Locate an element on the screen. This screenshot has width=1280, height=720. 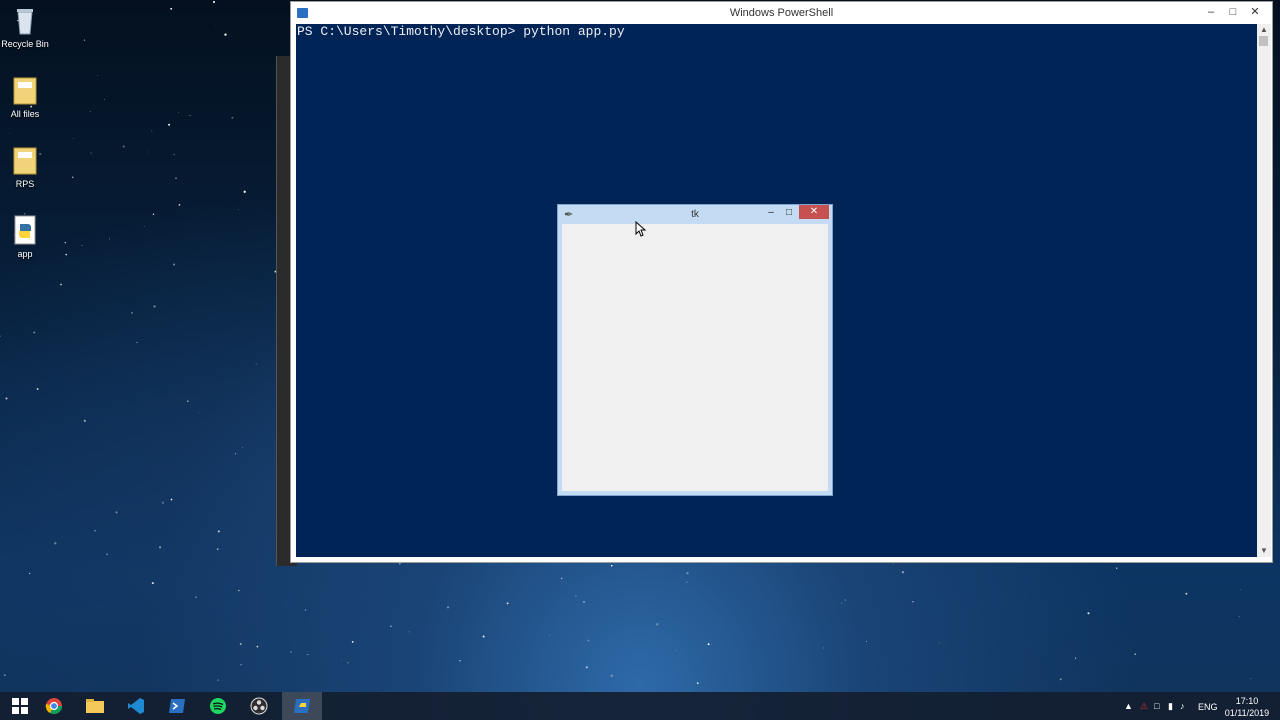
file-explorer-icon is located at coordinates (95, 706).